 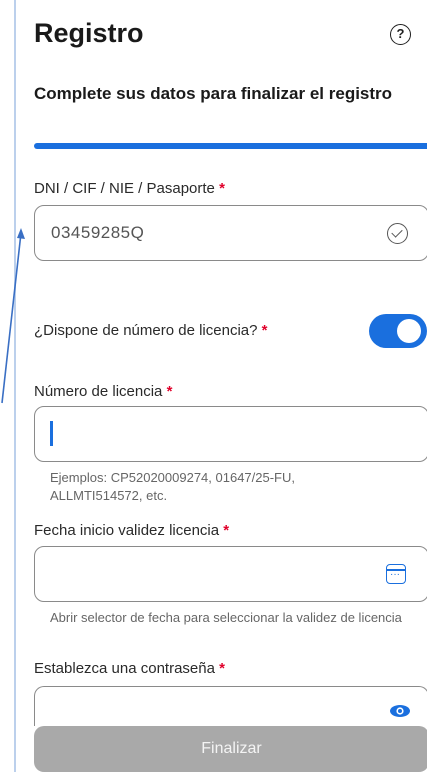 What do you see at coordinates (13, 316) in the screenshot?
I see `arrow-icon` at bounding box center [13, 316].